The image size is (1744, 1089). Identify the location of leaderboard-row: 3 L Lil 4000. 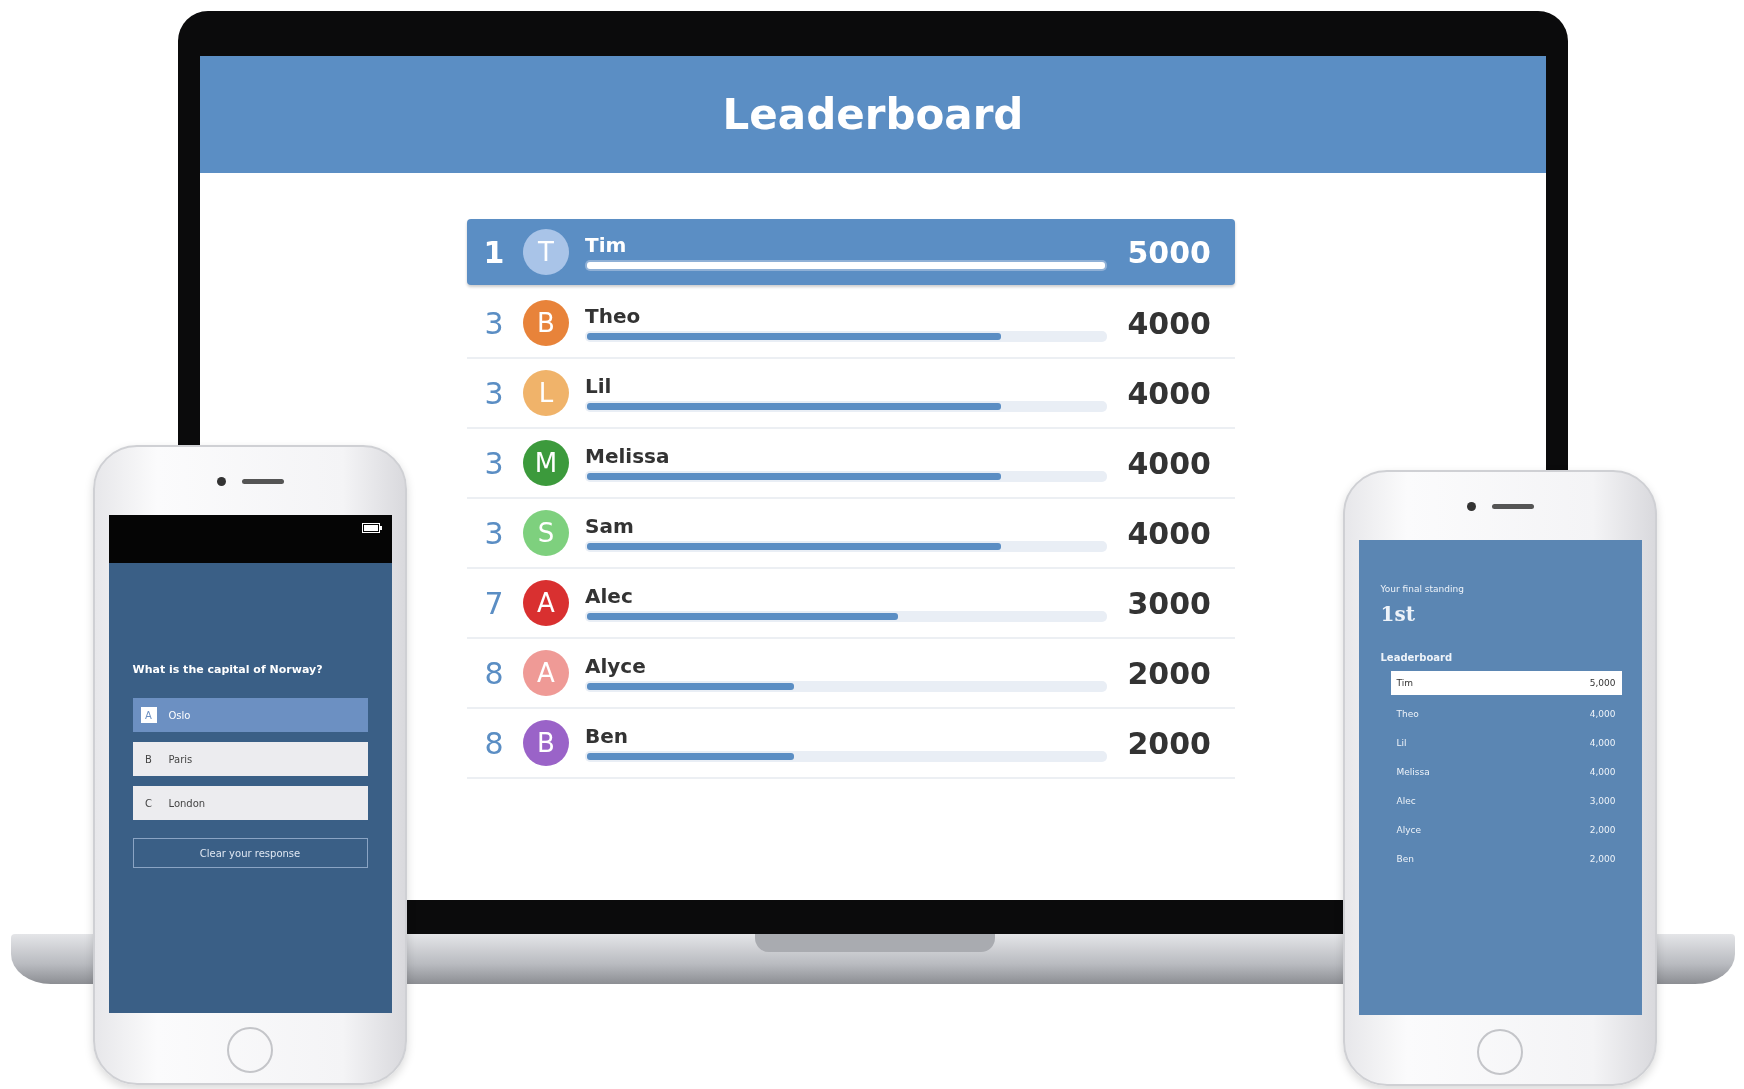
(851, 394).